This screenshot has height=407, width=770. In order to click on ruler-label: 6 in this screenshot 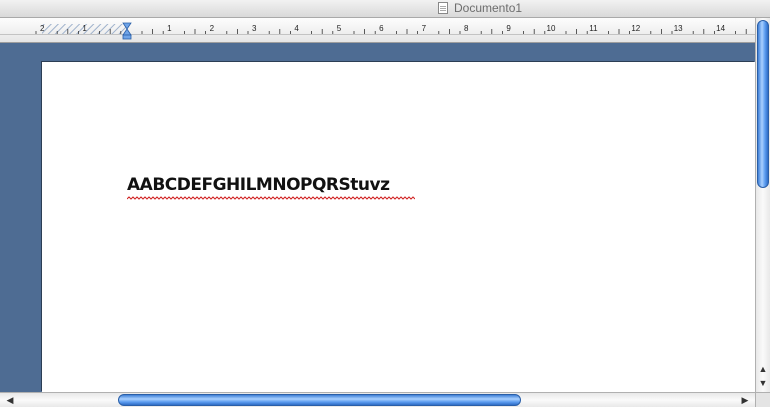, I will do `click(381, 28)`.